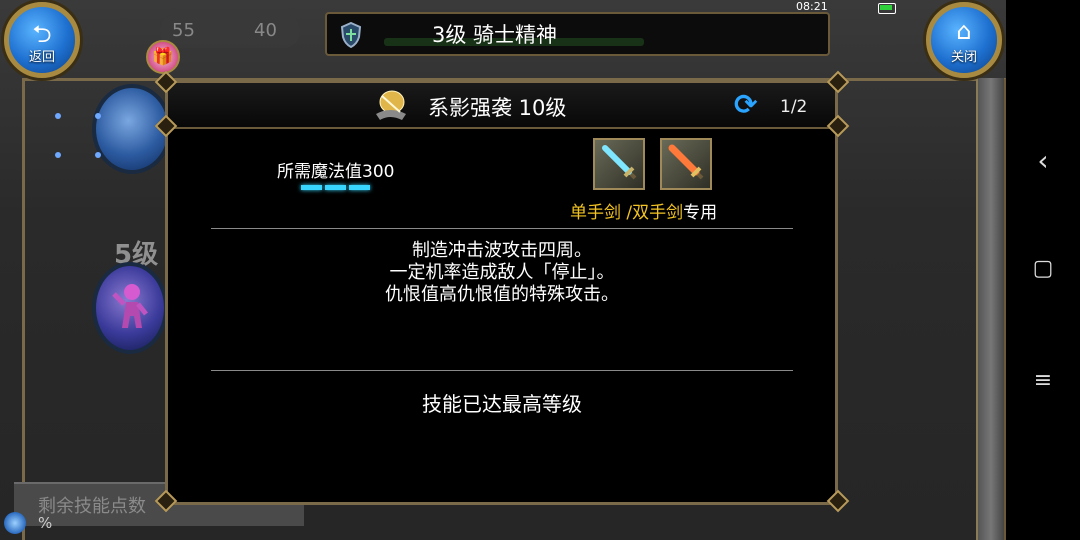  I want to click on page-title: 3级 骑士精神, so click(495, 35).